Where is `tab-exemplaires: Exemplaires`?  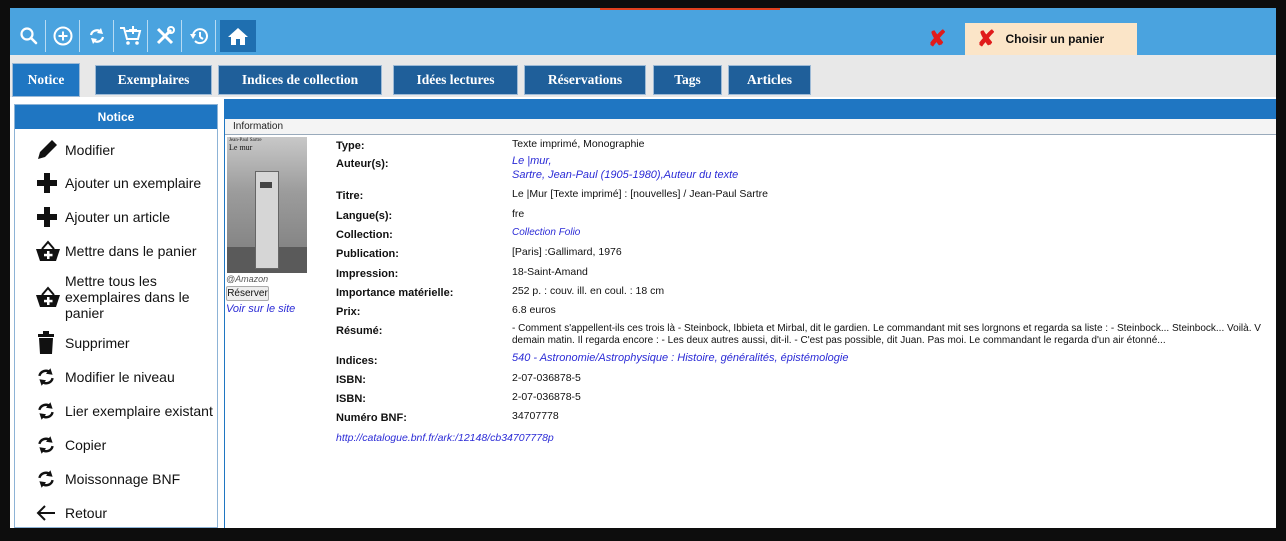 tab-exemplaires: Exemplaires is located at coordinates (153, 80).